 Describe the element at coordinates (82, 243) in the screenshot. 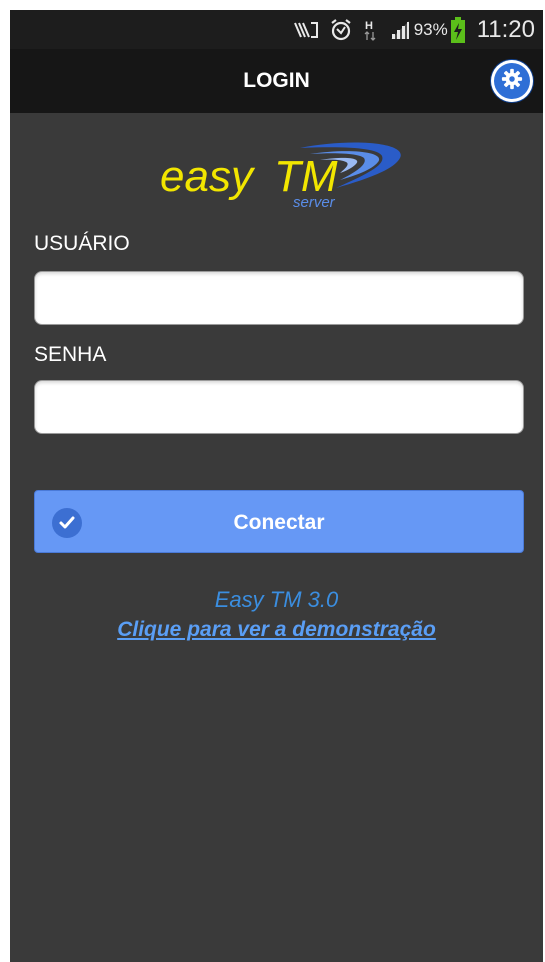

I see `username-label: USUÁRIO` at that location.